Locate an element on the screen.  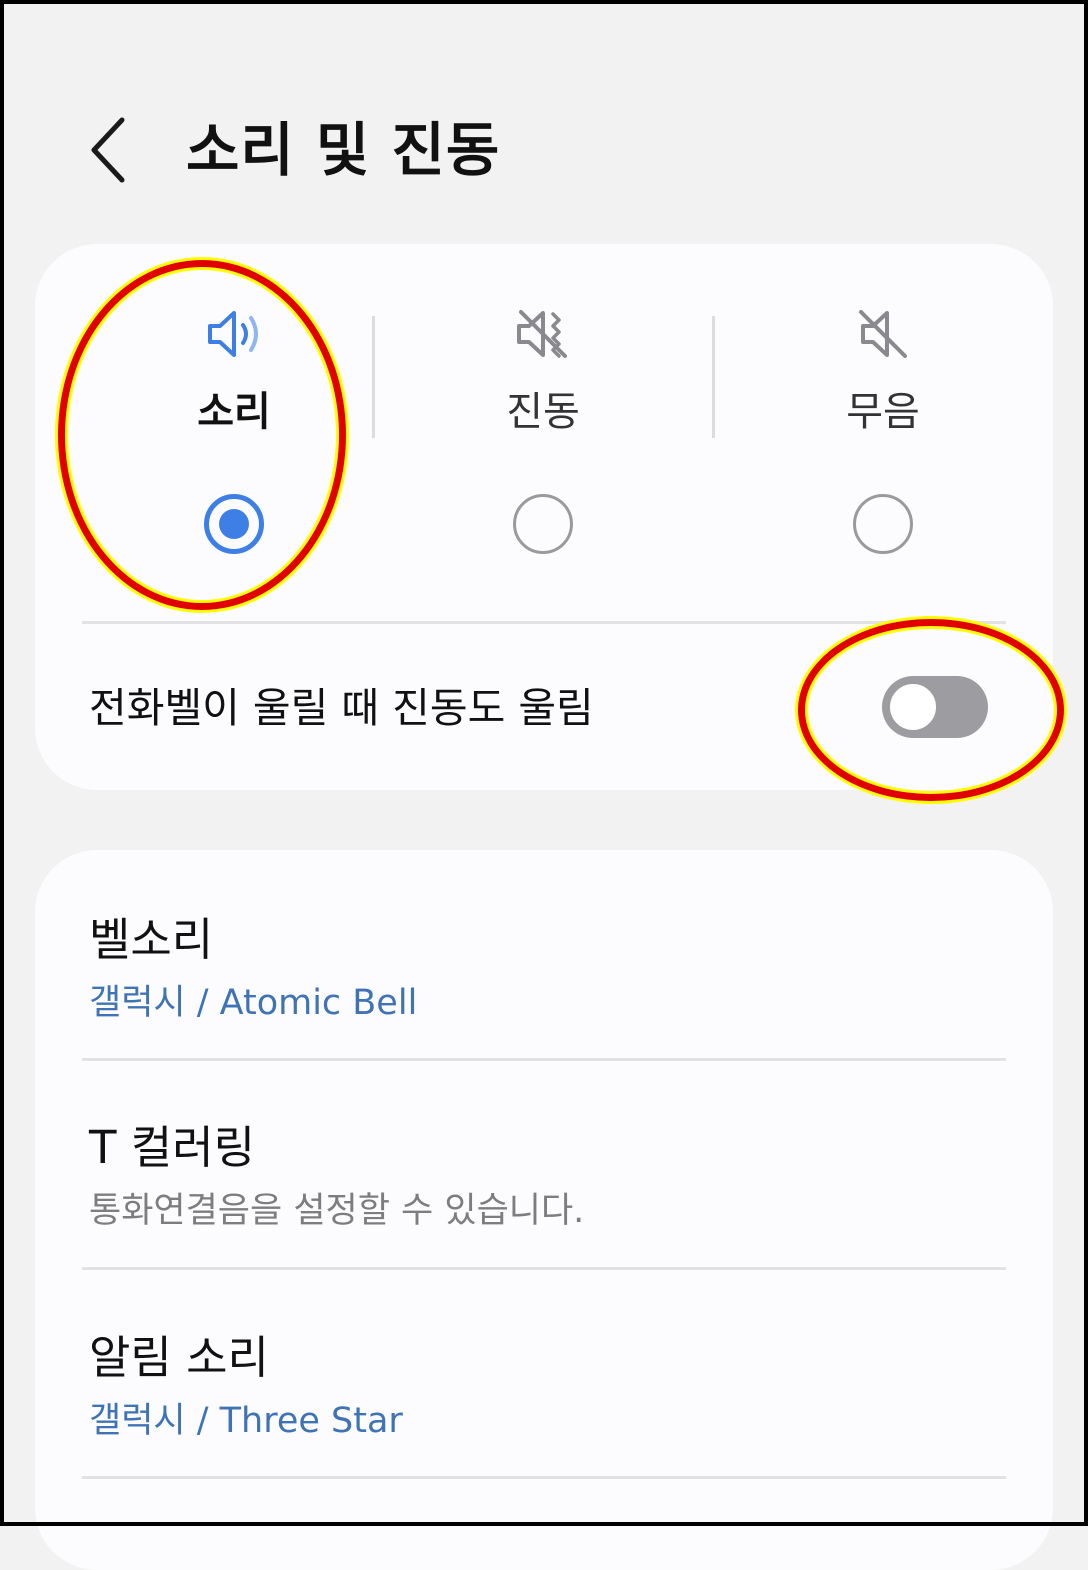
list-item-t-coloring: T 컬러링 통화연결음을 설정할 수 있습니다. is located at coordinates (544, 1170).